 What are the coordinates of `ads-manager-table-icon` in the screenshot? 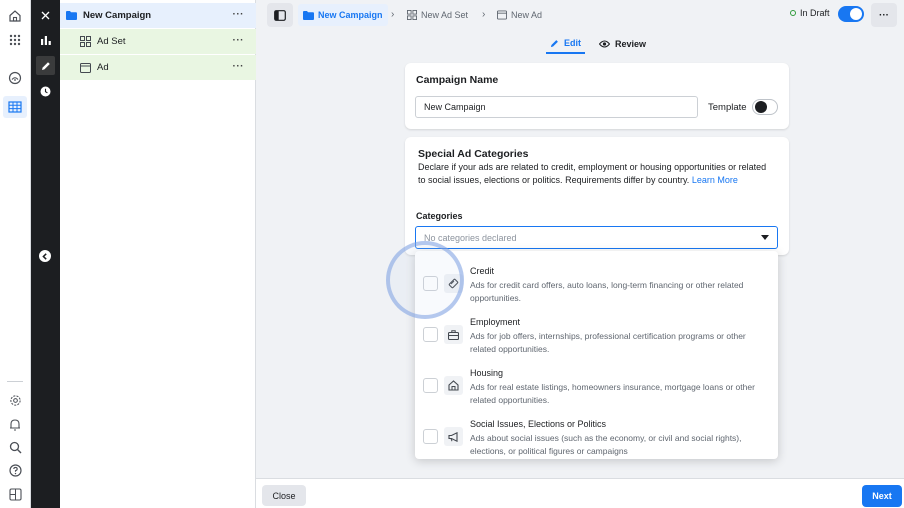 It's located at (15, 107).